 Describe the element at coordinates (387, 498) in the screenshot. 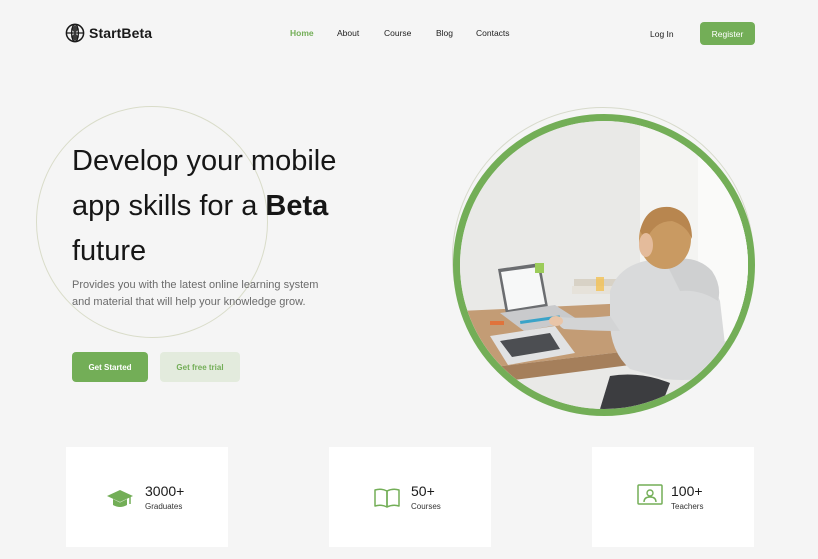

I see `open-book-icon` at that location.